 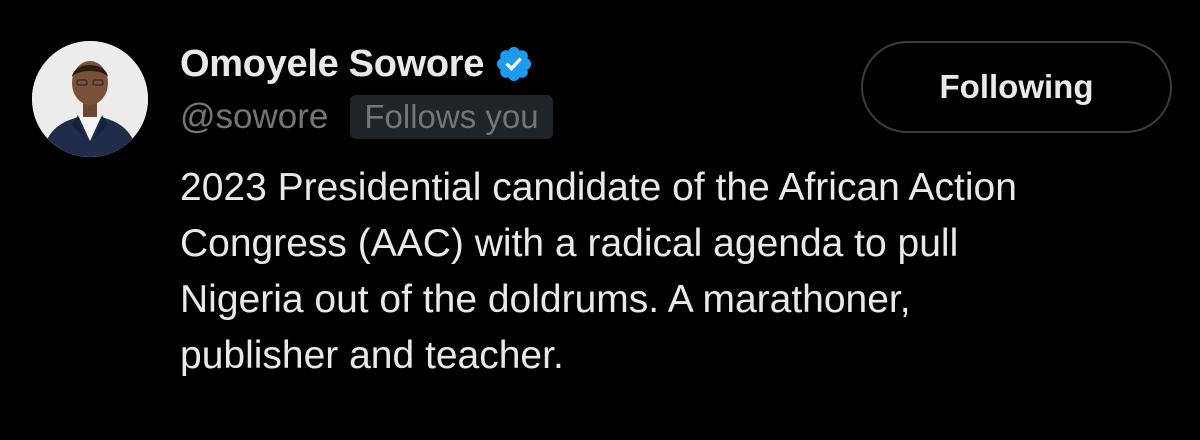 What do you see at coordinates (254, 117) in the screenshot?
I see `user-handle: @sowore` at bounding box center [254, 117].